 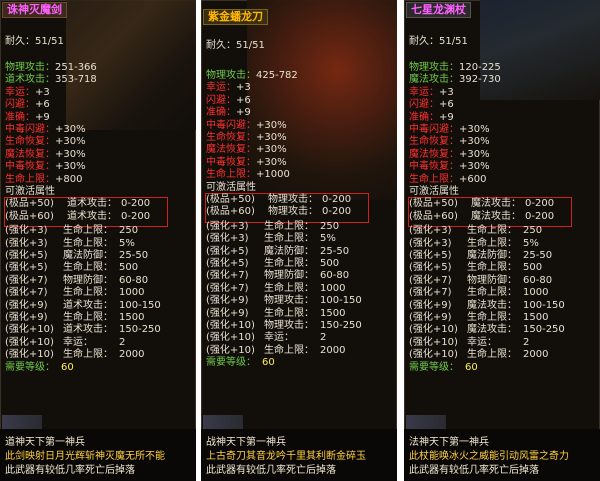 I want to click on stat-label: 魔法恢复：, so click(x=231, y=150).